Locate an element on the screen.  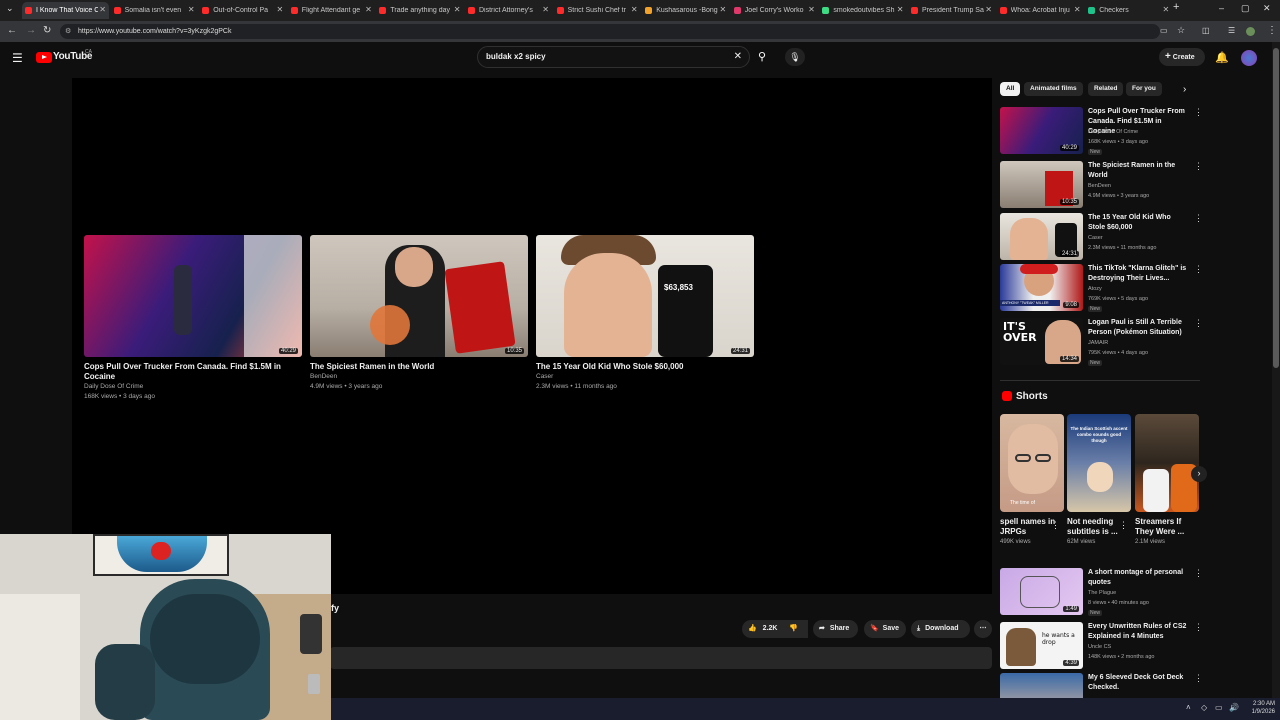
browser-tab: Strict Sushi Chef tr ✕ is located at coordinates (597, 10).